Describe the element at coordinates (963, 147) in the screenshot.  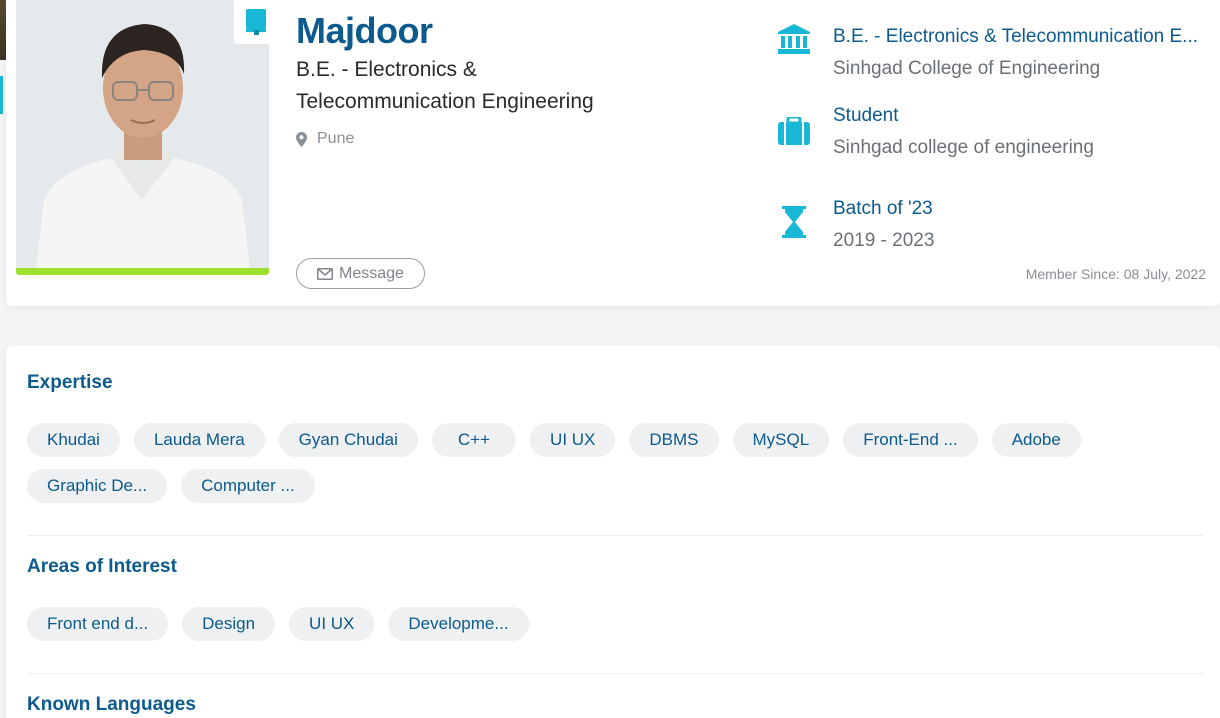
I see `role-organization: Sinhgad college of engineering` at that location.